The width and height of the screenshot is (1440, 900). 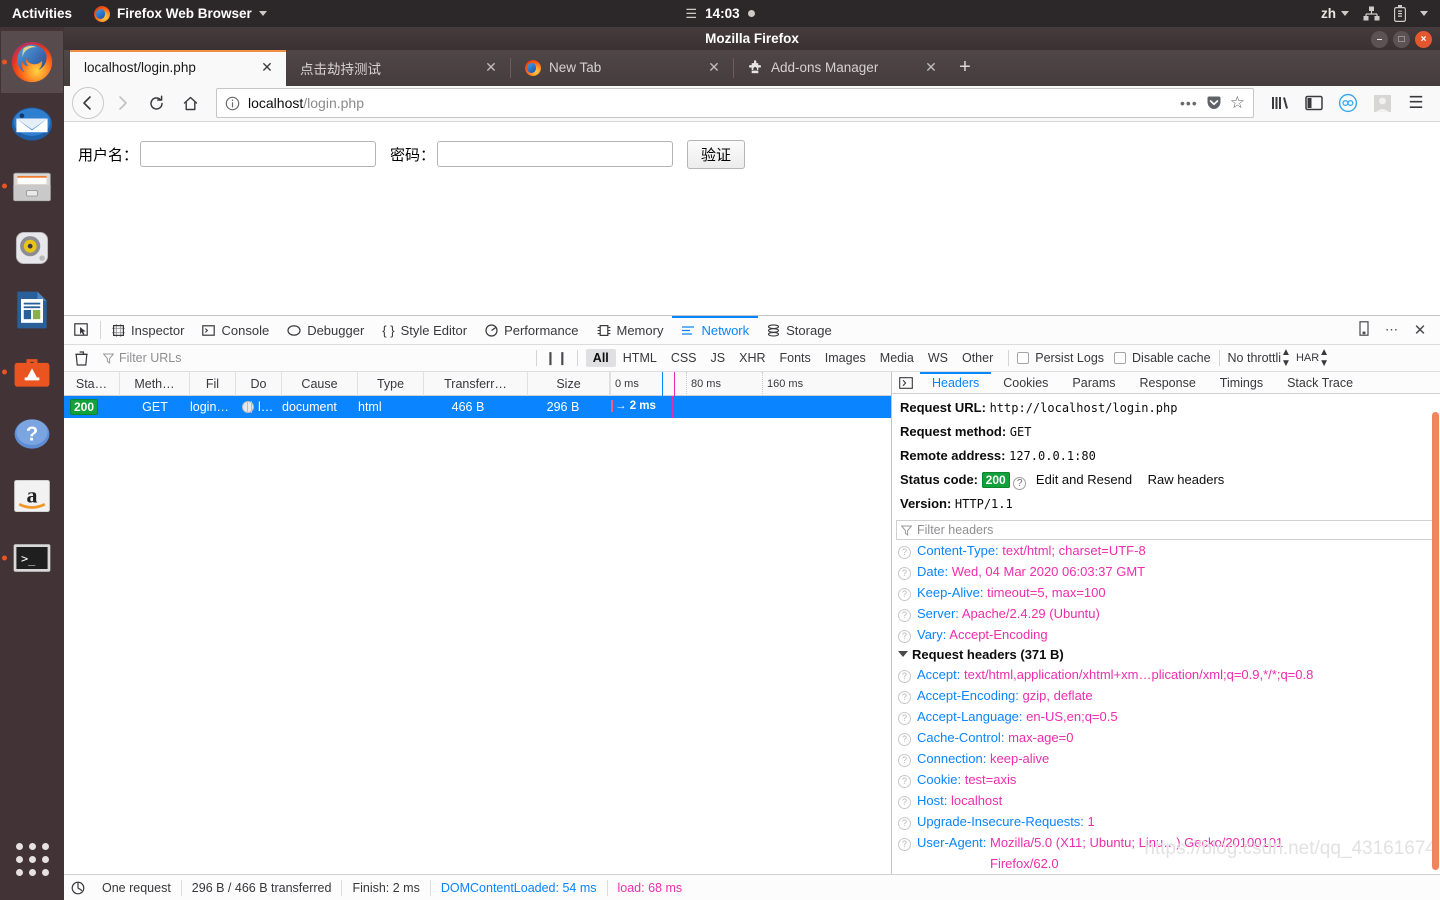 What do you see at coordinates (1237, 103) in the screenshot?
I see `bookmark-star-icon: ☆` at bounding box center [1237, 103].